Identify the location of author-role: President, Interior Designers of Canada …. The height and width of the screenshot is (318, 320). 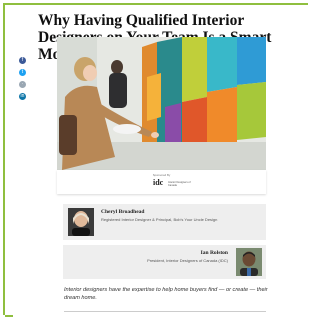
(187, 260).